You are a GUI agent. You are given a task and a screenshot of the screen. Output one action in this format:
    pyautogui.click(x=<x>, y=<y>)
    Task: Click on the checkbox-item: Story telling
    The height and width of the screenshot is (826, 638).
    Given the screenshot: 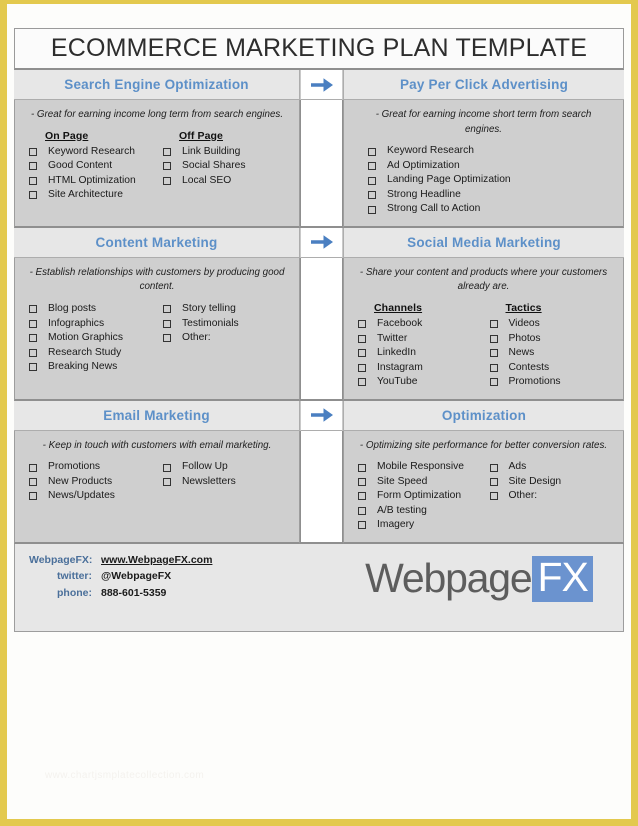 What is the action you would take?
    pyautogui.click(x=224, y=309)
    